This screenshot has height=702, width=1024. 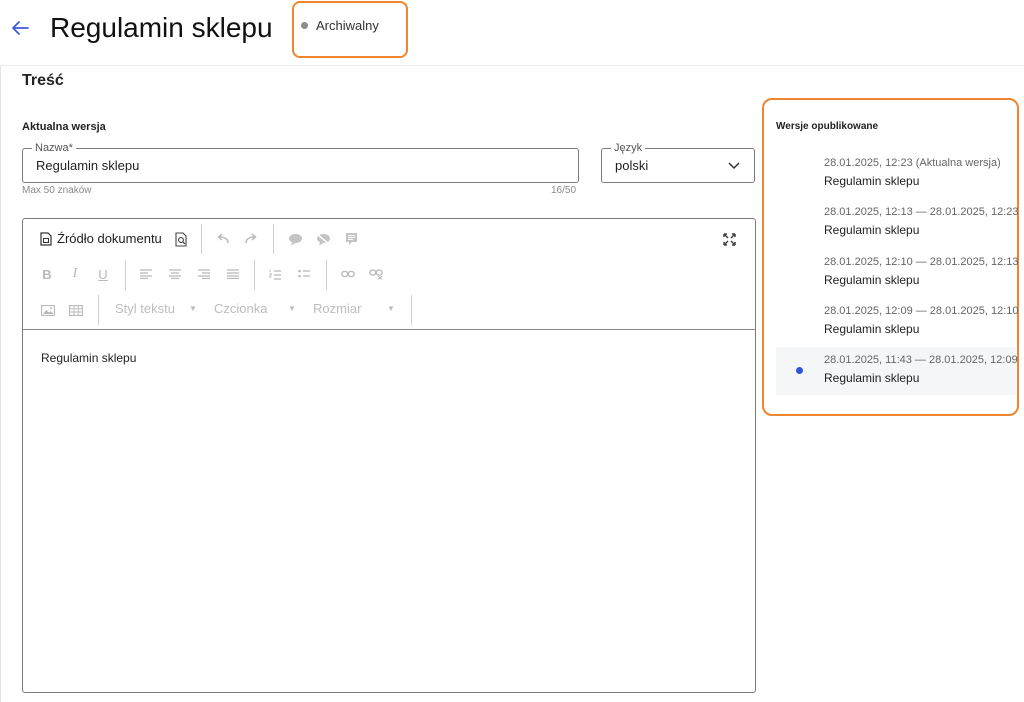 I want to click on back-arrow-svg, so click(x=20, y=28).